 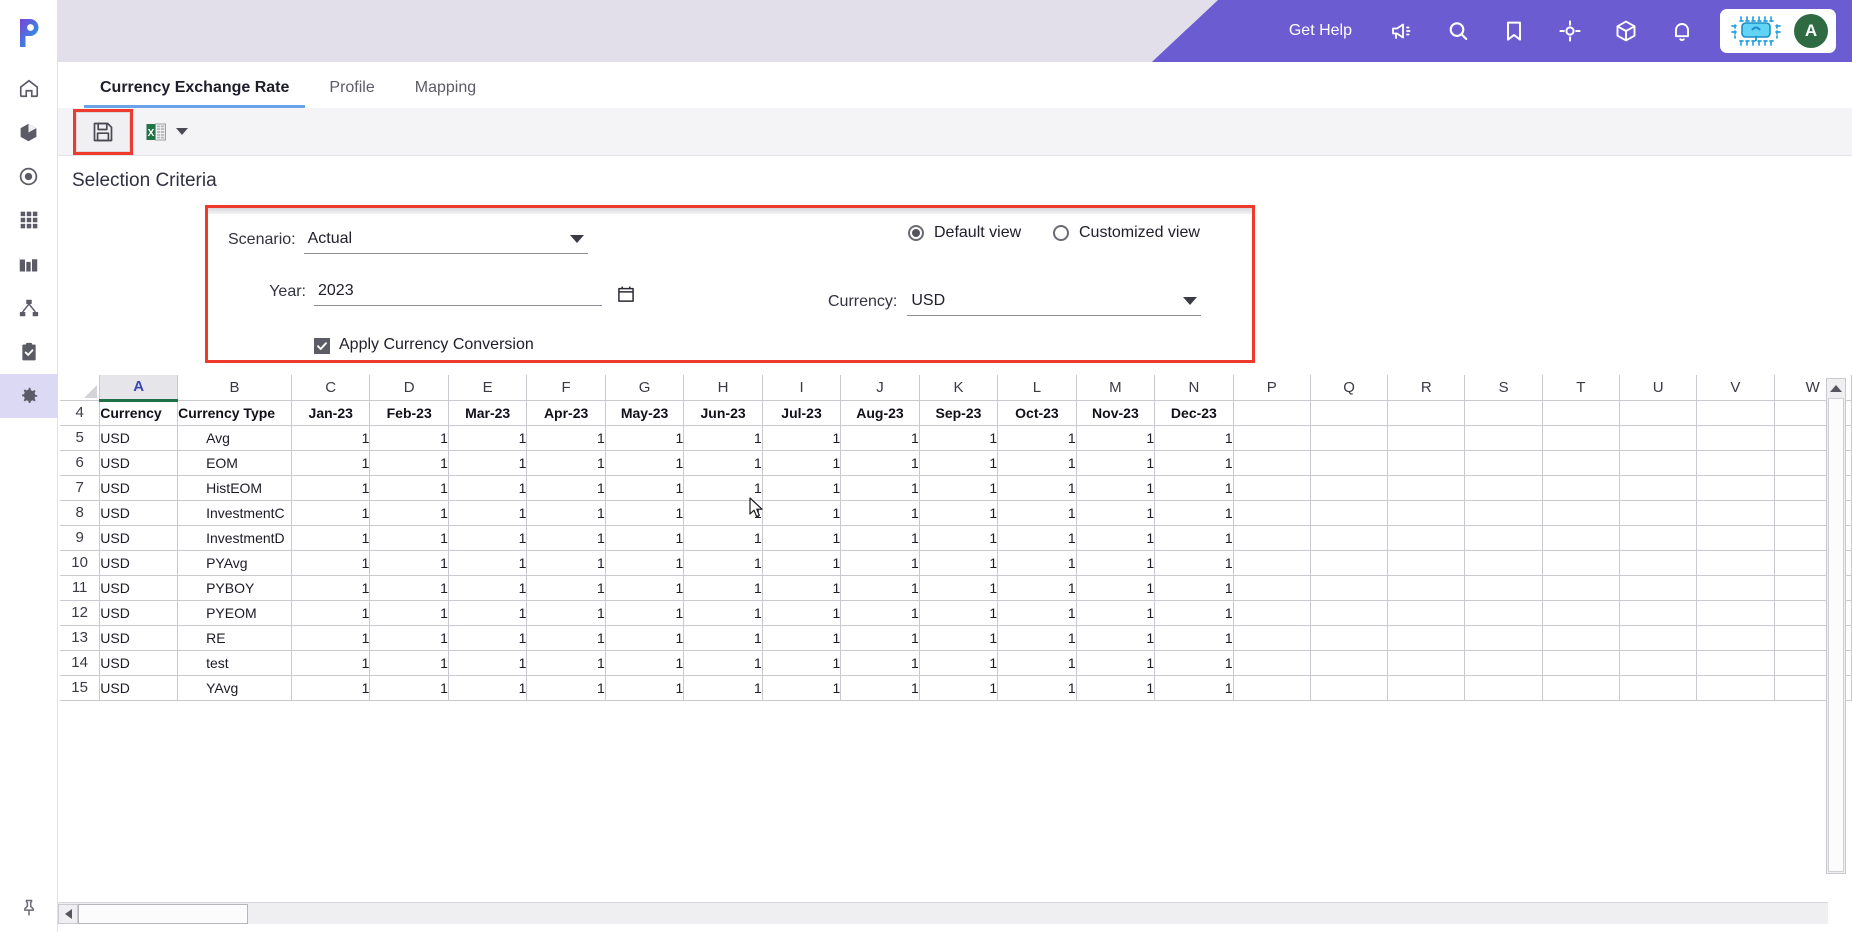 I want to click on column-header-j: J, so click(x=880, y=388).